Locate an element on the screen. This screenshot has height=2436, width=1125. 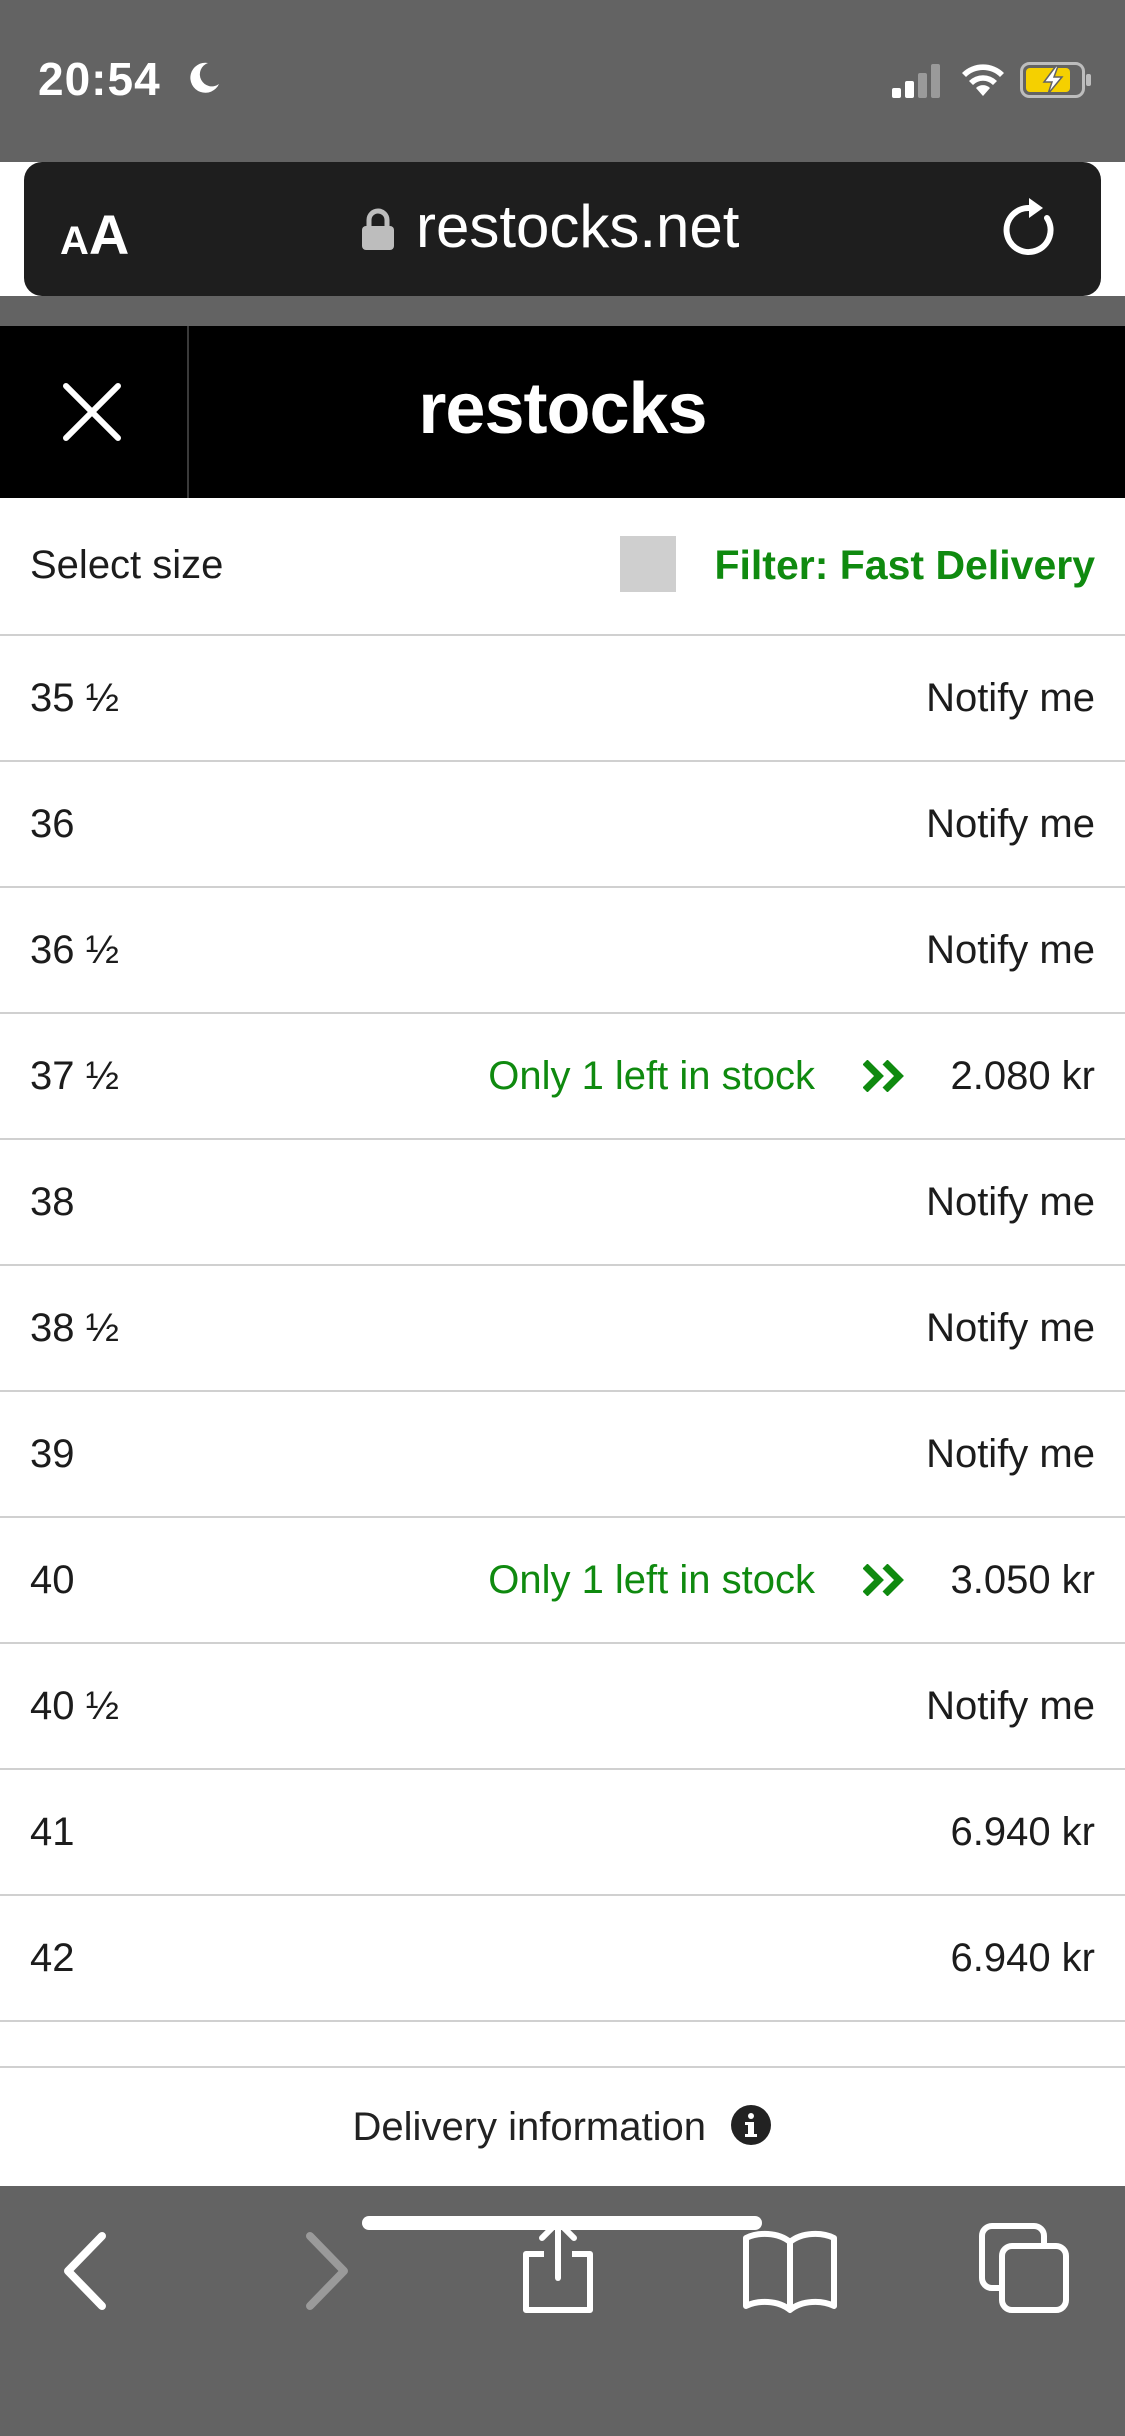
status-time: 20:54 is located at coordinates (99, 79).